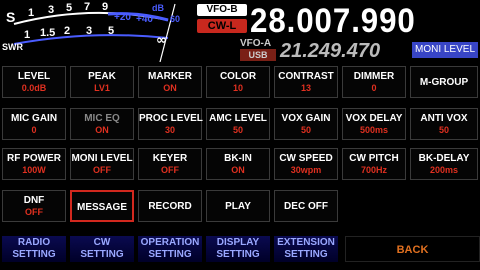  What do you see at coordinates (105, 7) in the screenshot?
I see `s-tick-9: 9` at bounding box center [105, 7].